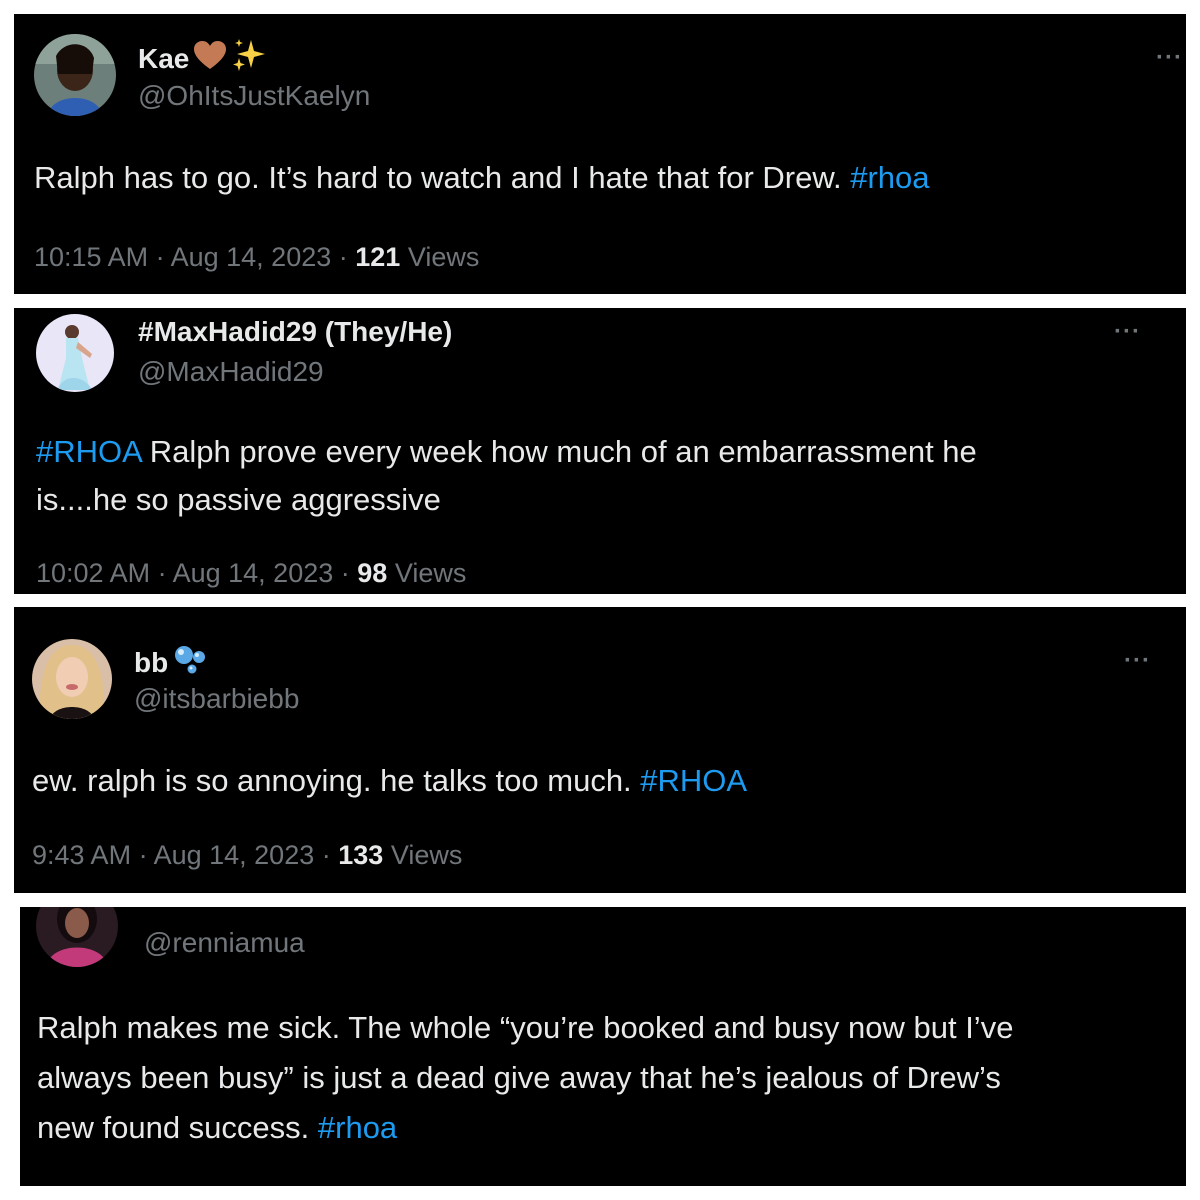  I want to click on display-name: bb, so click(171, 662).